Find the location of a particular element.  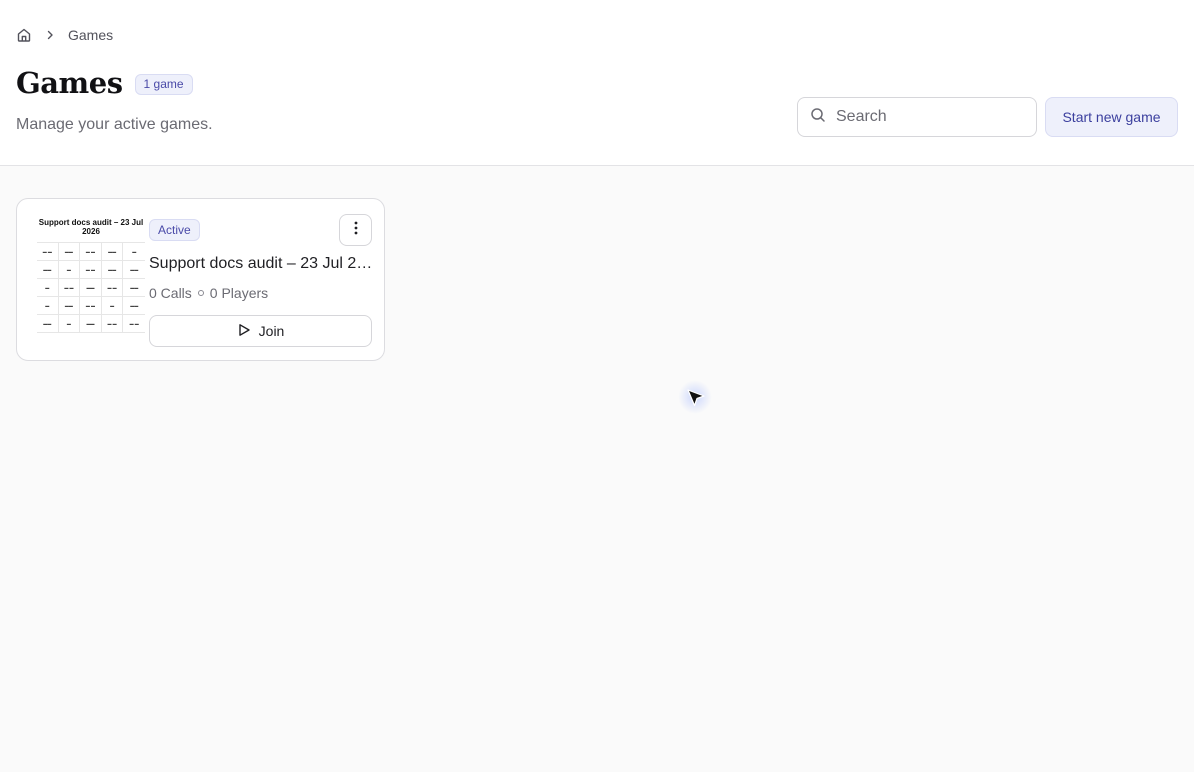

game-meta: 0 Calls 0 Players is located at coordinates (208, 293).